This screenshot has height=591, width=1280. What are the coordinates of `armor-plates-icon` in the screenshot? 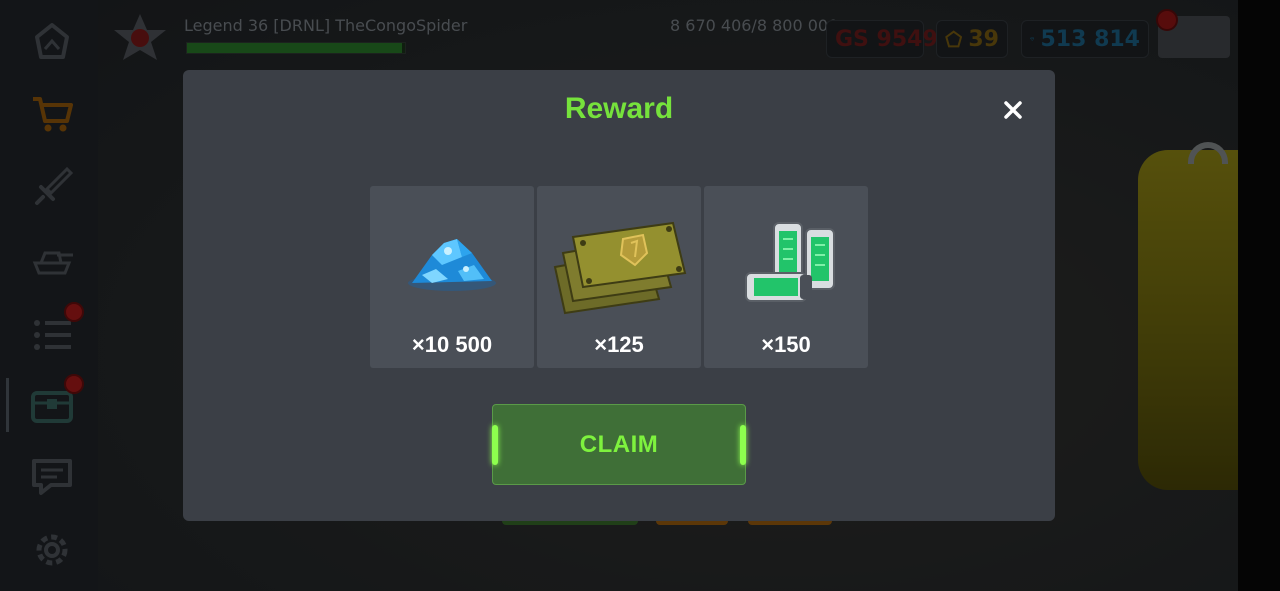 It's located at (620, 268).